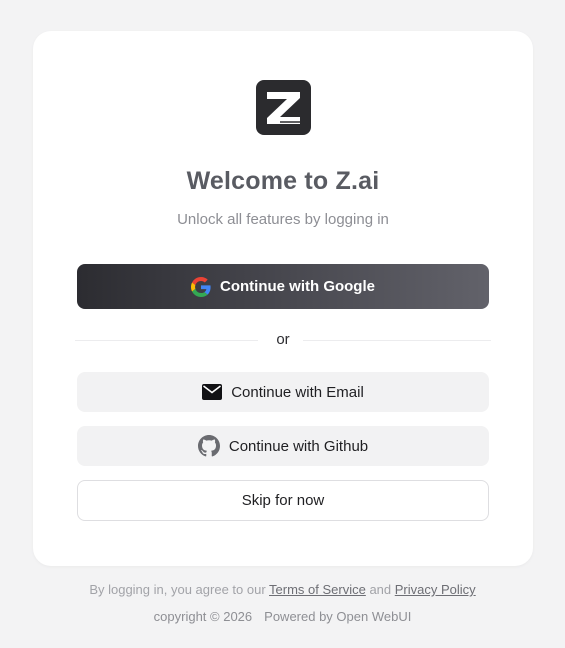 The width and height of the screenshot is (565, 648). I want to click on continue-with-email-button: Continue with Email, so click(283, 392).